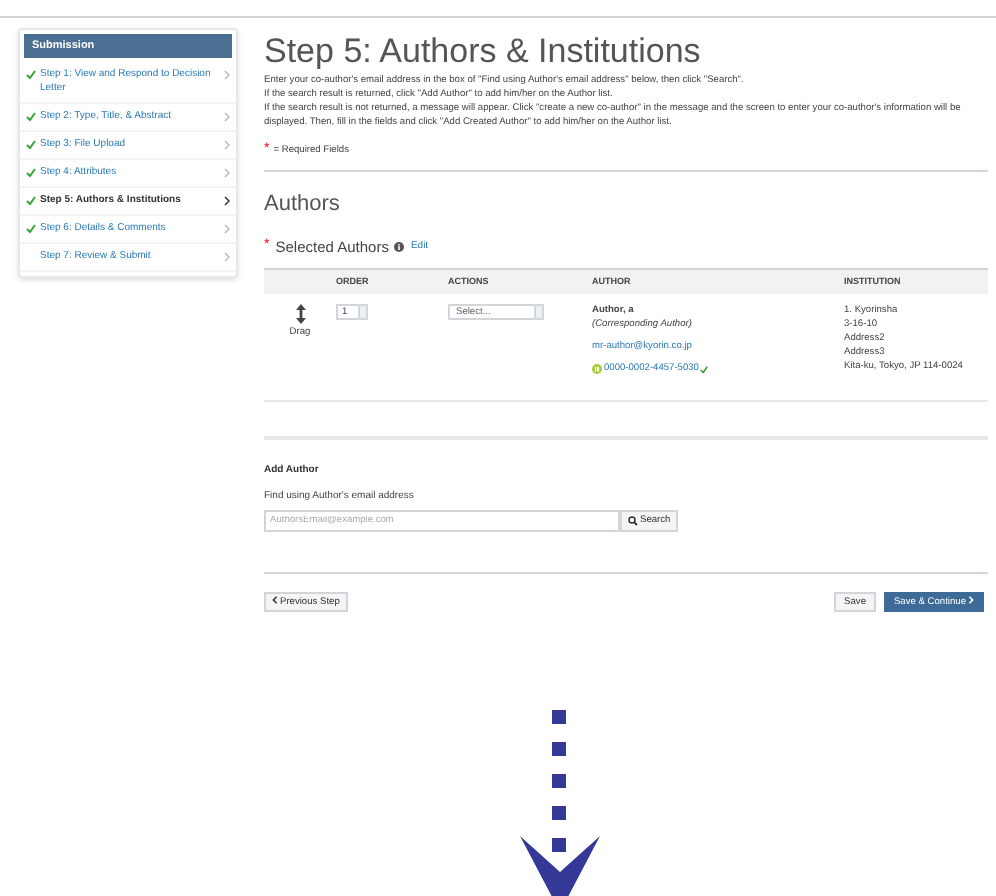 The height and width of the screenshot is (896, 996). What do you see at coordinates (633, 521) in the screenshot?
I see `search-icon` at bounding box center [633, 521].